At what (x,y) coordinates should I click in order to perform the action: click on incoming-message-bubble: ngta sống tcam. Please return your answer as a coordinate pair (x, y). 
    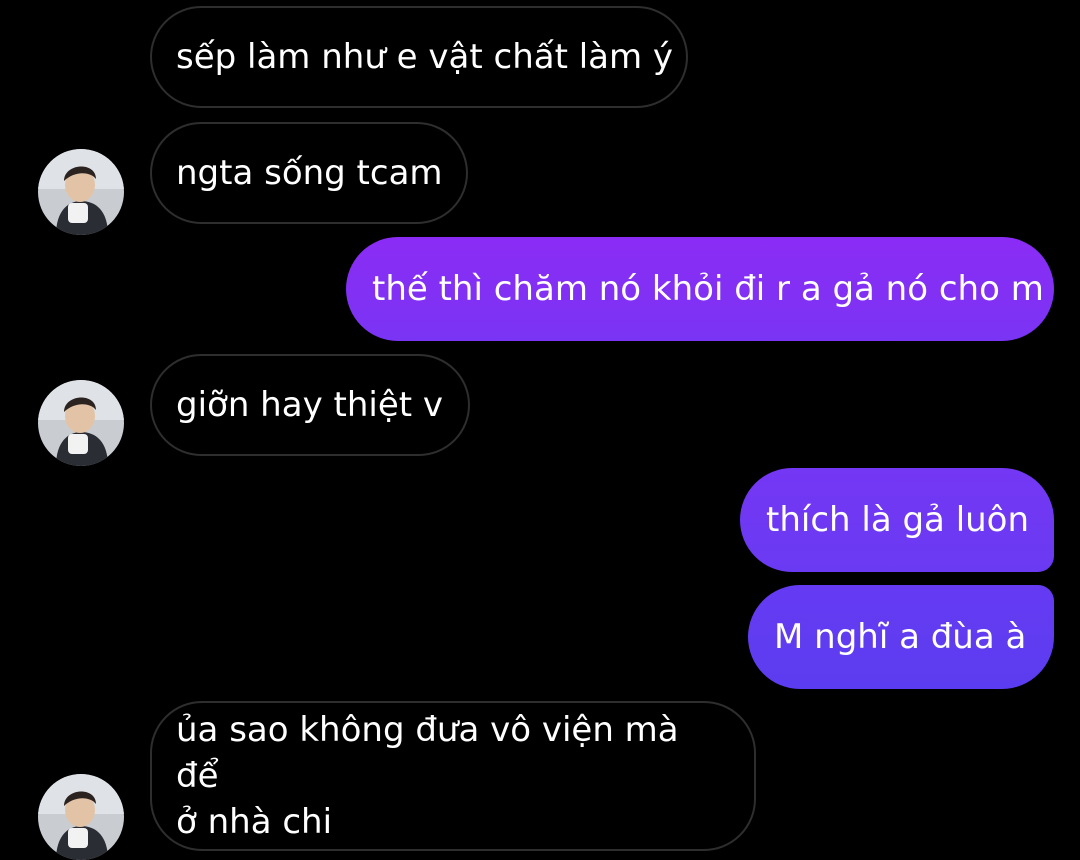
    Looking at the image, I should click on (309, 173).